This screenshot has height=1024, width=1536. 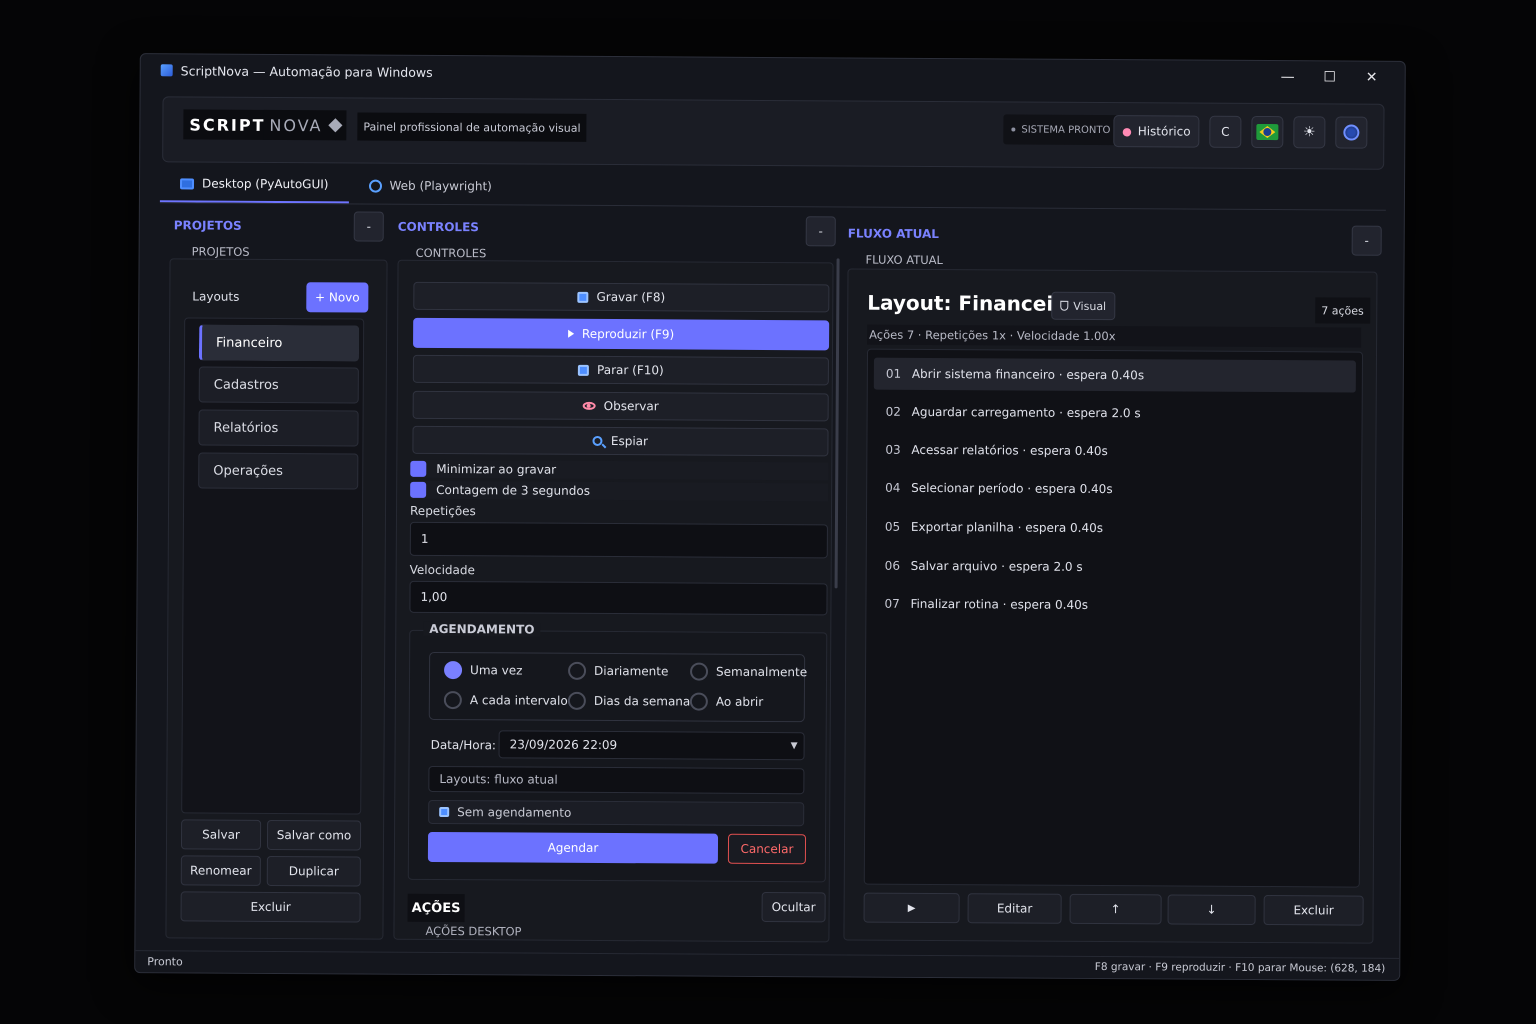 I want to click on no-schedule-field: Sem agendamento, so click(x=616, y=813).